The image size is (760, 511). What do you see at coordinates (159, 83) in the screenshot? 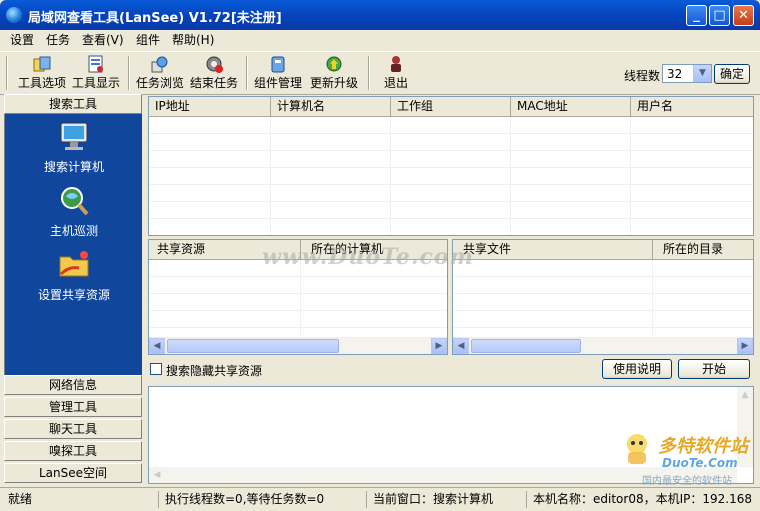
I see `task-browse-label: 任务浏览` at bounding box center [159, 83].